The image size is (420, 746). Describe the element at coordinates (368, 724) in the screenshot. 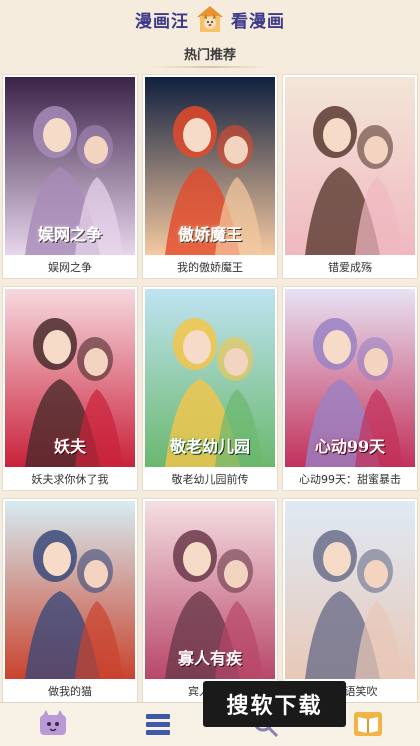

I see `nav-bookshelf-book-icon` at that location.